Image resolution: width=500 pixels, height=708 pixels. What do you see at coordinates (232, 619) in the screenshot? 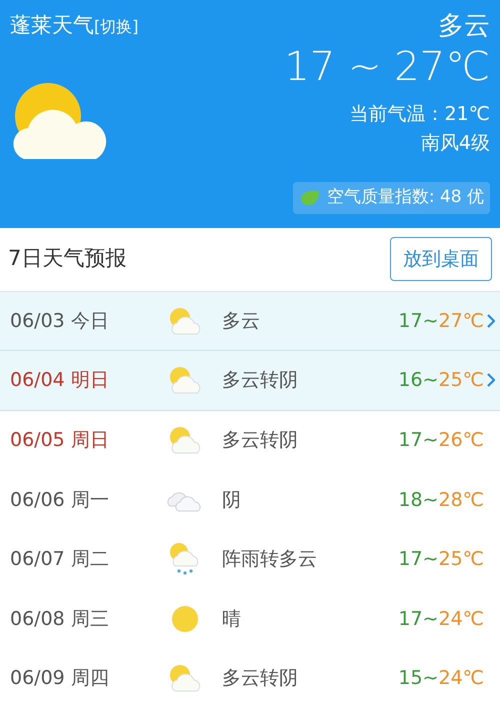
I see `condition-text: 晴` at bounding box center [232, 619].